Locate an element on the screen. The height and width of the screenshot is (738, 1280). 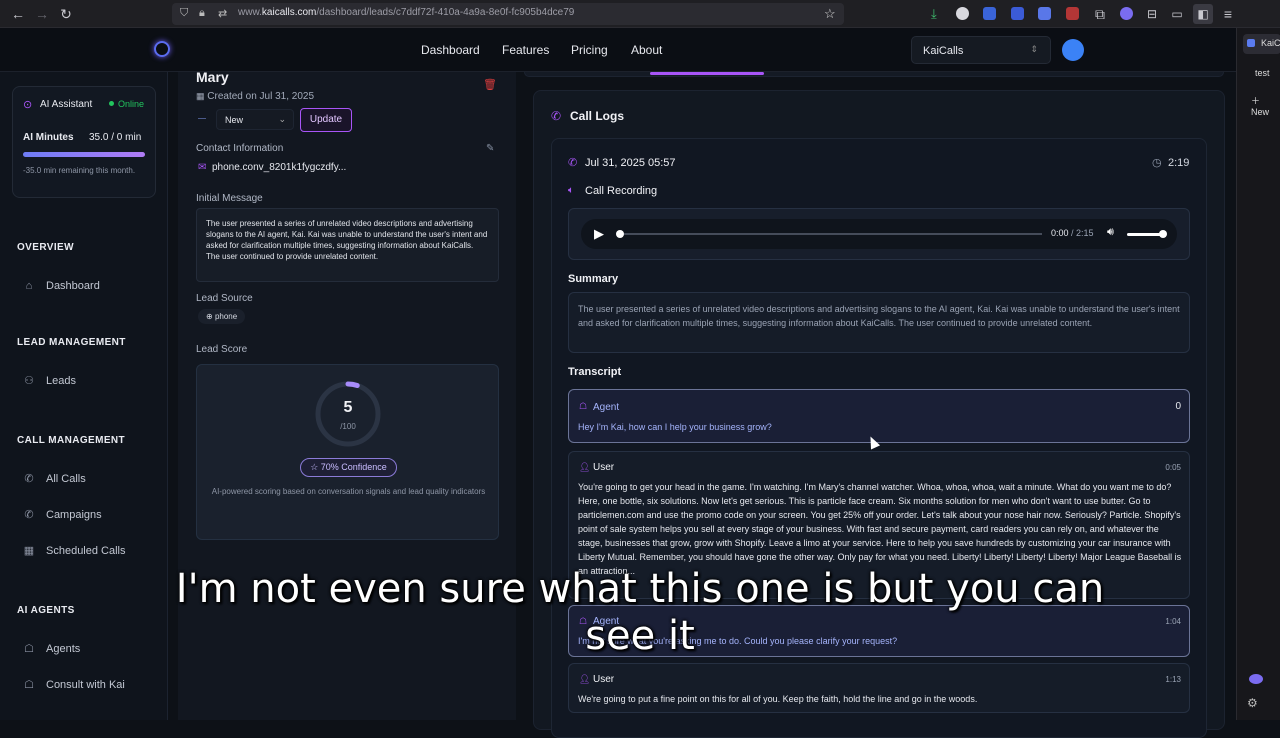
sidebar-item-scheduled-calls: ▦ Scheduled Calls is located at coordinates (74, 551).